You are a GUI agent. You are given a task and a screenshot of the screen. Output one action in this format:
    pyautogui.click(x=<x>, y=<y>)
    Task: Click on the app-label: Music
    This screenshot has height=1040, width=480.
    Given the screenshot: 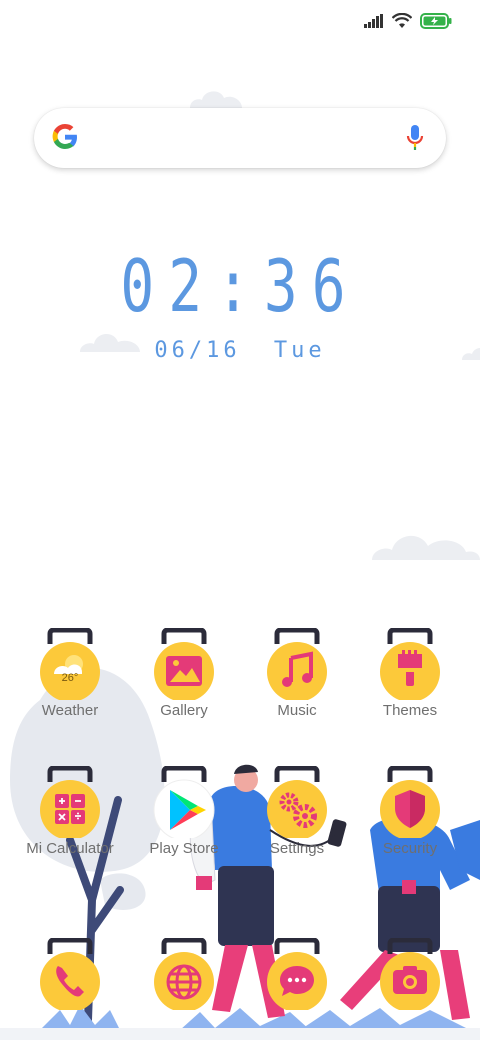 What is the action you would take?
    pyautogui.click(x=297, y=710)
    